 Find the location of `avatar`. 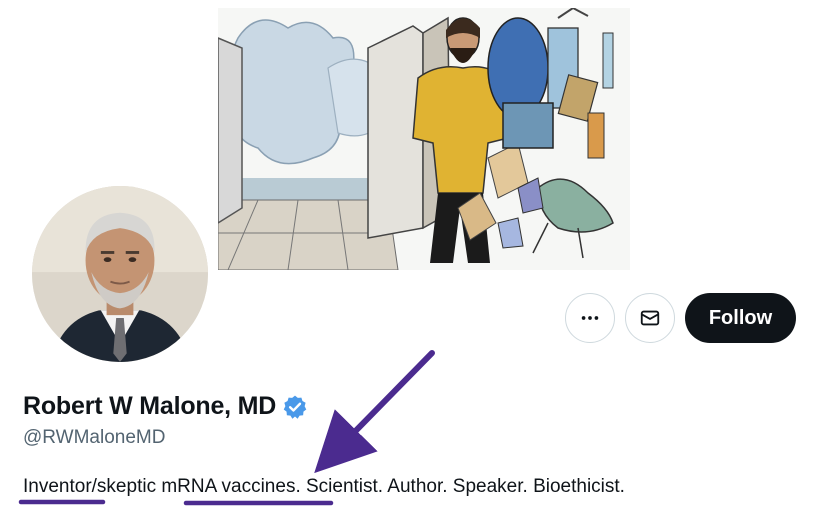

avatar is located at coordinates (120, 274).